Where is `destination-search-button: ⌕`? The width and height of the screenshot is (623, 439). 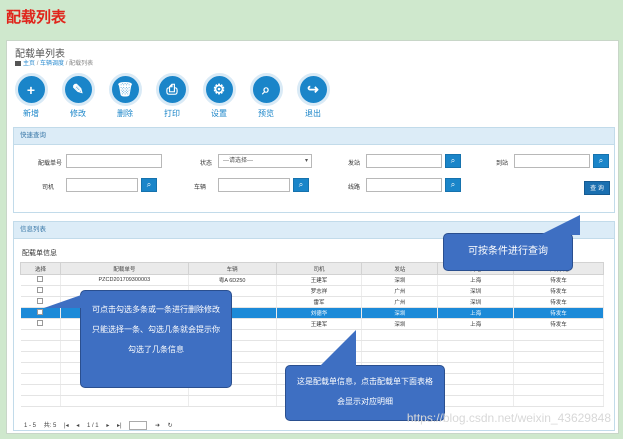 destination-search-button: ⌕ is located at coordinates (601, 161).